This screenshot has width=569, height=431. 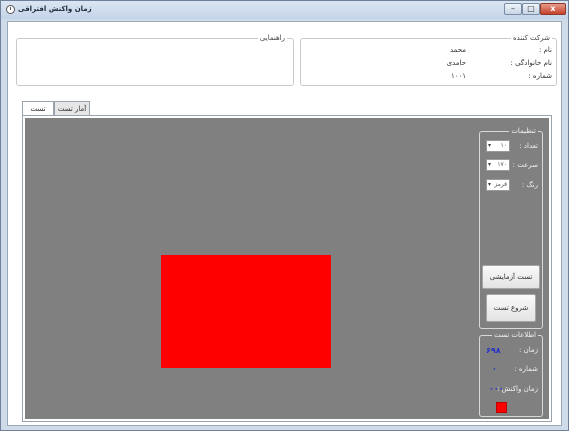 What do you see at coordinates (72, 108) in the screenshot?
I see `tab-test-stats: آمار تست` at bounding box center [72, 108].